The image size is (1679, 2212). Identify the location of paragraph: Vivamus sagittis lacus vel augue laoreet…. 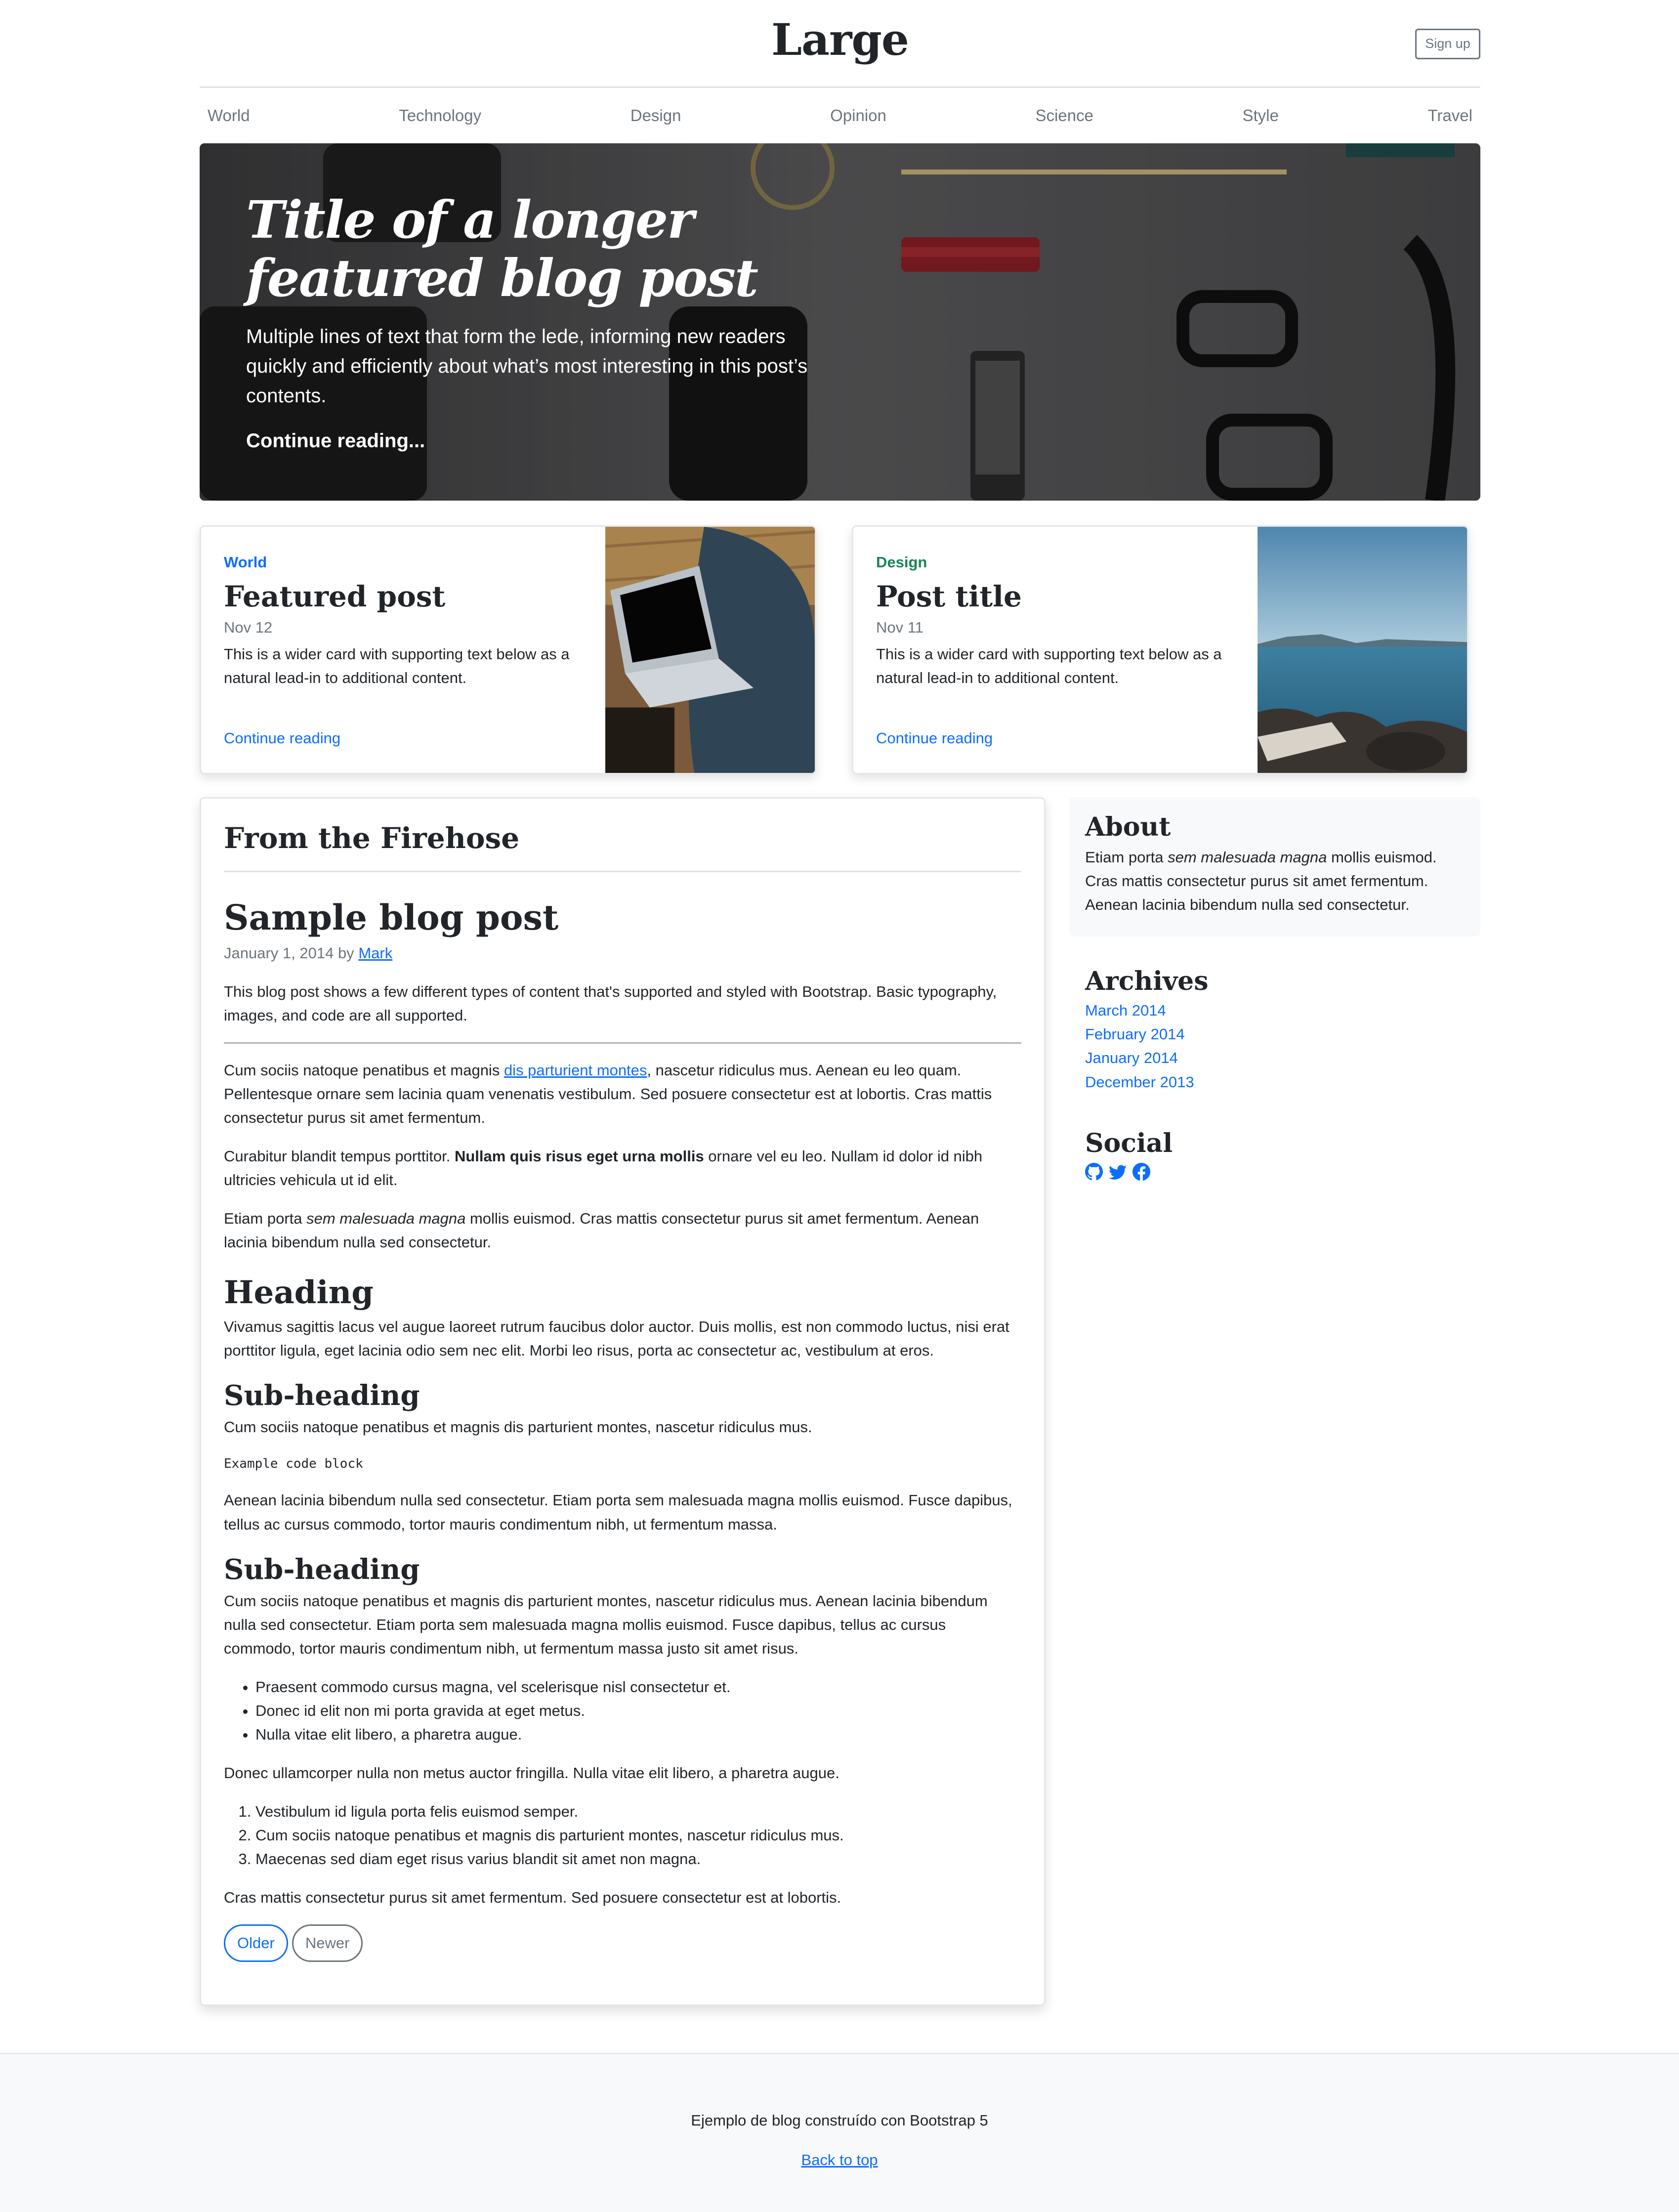
(616, 1338).